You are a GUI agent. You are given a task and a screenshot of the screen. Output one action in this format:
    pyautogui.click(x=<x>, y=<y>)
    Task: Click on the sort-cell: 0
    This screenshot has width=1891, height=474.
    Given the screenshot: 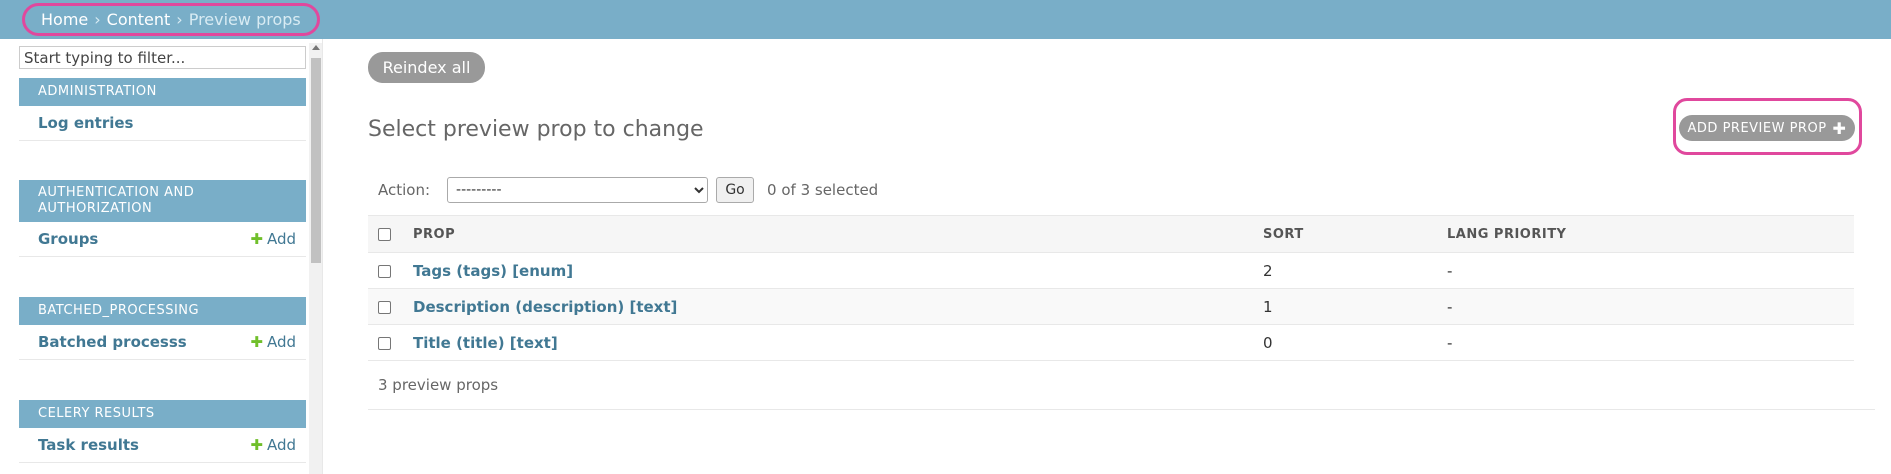 What is the action you would take?
    pyautogui.click(x=1355, y=342)
    